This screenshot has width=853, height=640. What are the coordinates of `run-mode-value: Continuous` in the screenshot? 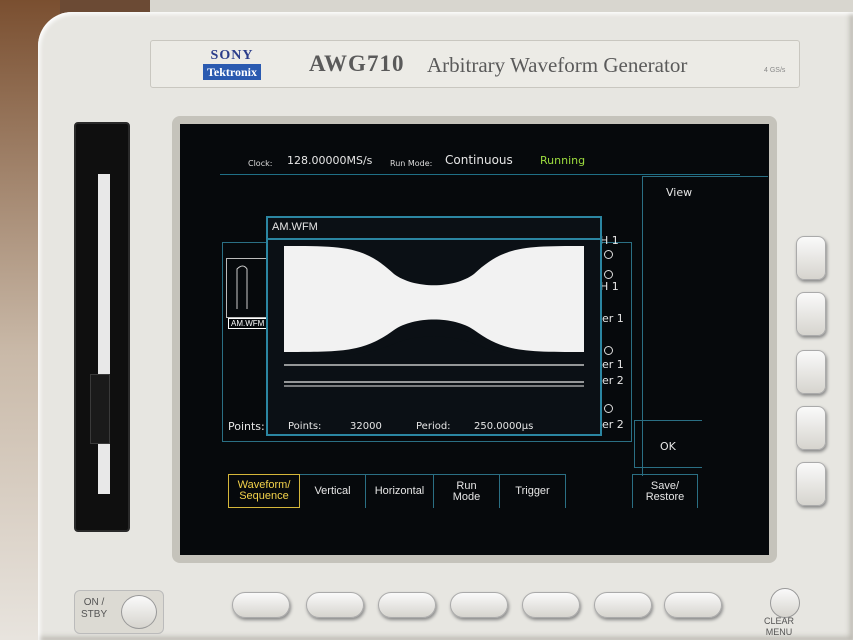 It's located at (479, 160).